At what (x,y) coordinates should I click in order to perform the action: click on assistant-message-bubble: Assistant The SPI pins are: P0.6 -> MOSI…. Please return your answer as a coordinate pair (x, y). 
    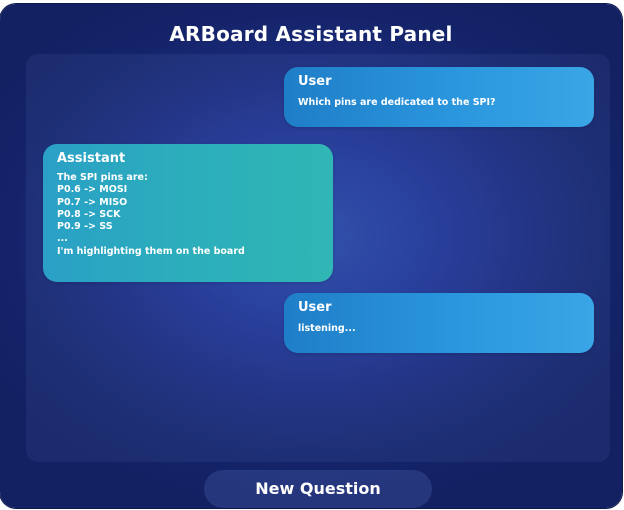
    Looking at the image, I should click on (188, 213).